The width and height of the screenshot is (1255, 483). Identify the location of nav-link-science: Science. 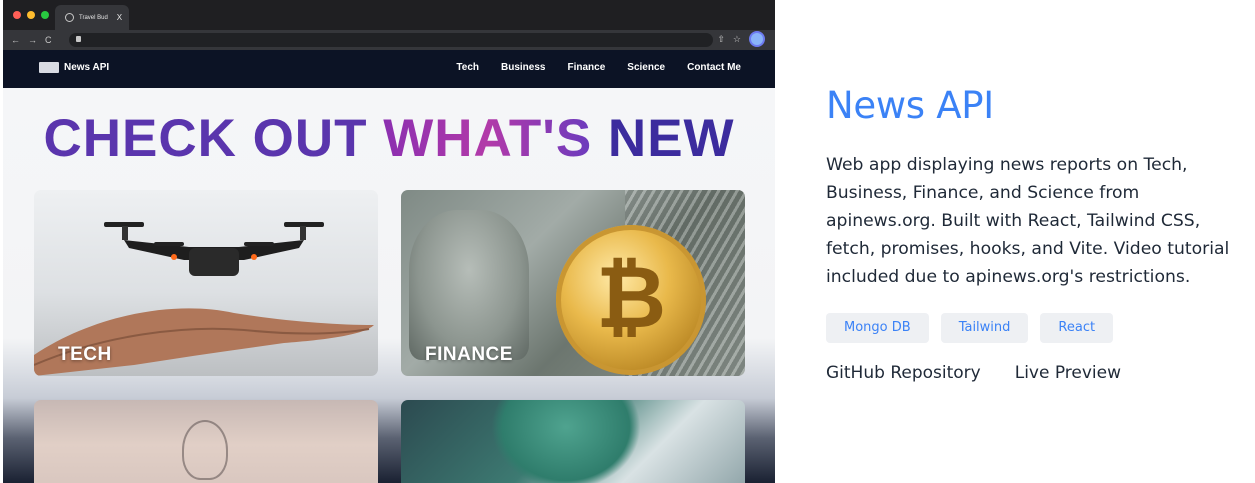
(646, 67).